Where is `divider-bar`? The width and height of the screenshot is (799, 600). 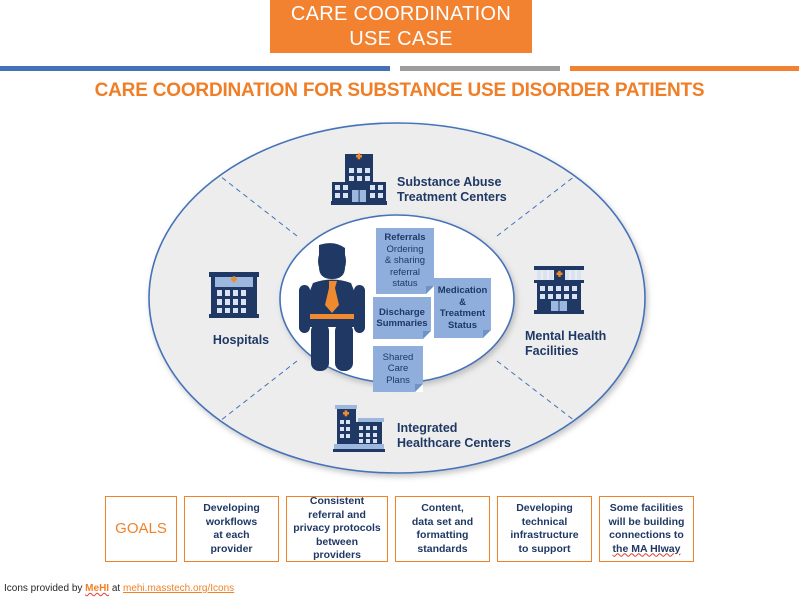
divider-bar is located at coordinates (399, 68).